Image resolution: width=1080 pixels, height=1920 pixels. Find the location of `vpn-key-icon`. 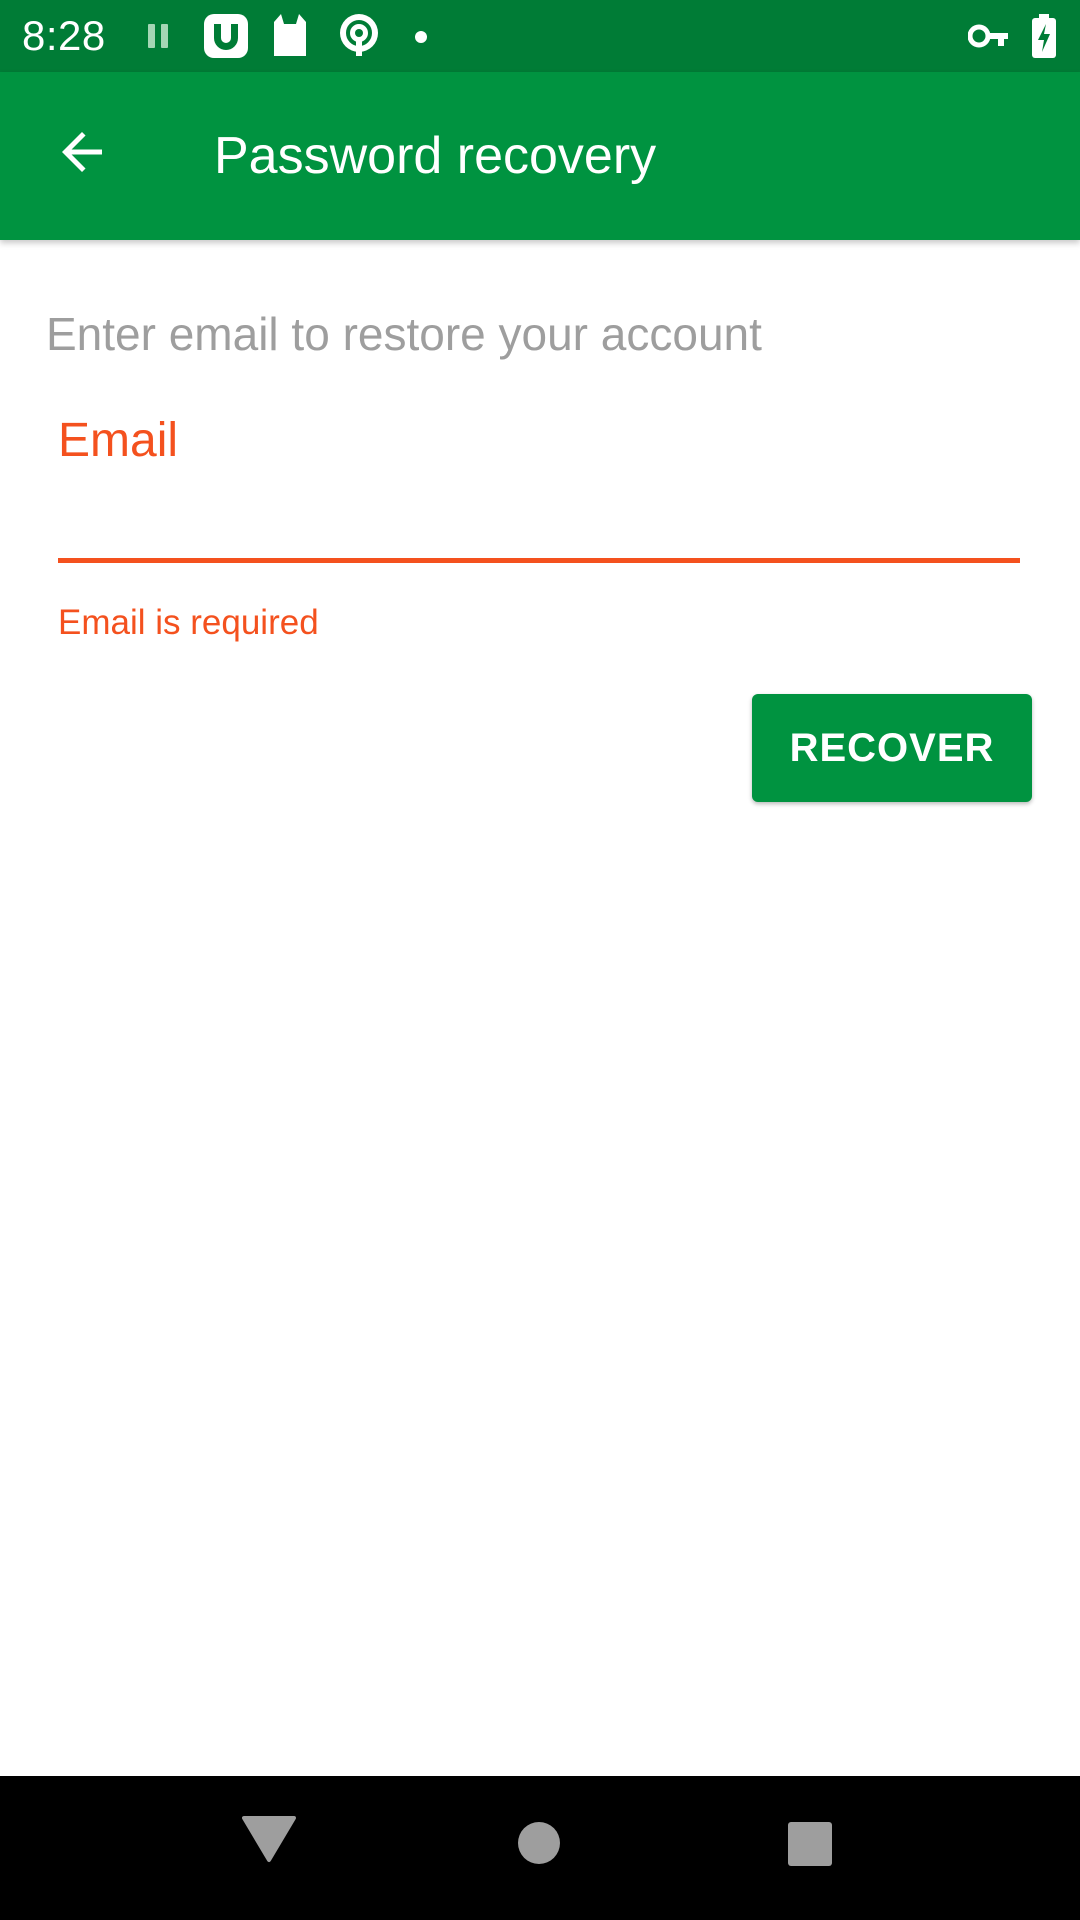

vpn-key-icon is located at coordinates (988, 36).